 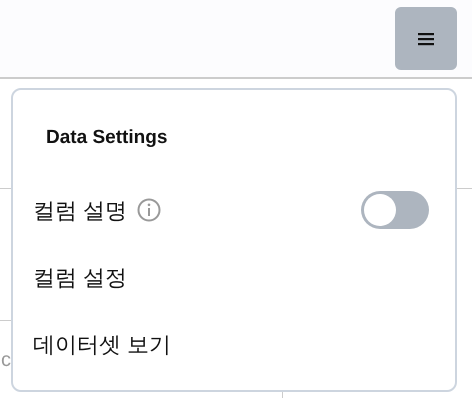 I want to click on menu-button, so click(x=426, y=38).